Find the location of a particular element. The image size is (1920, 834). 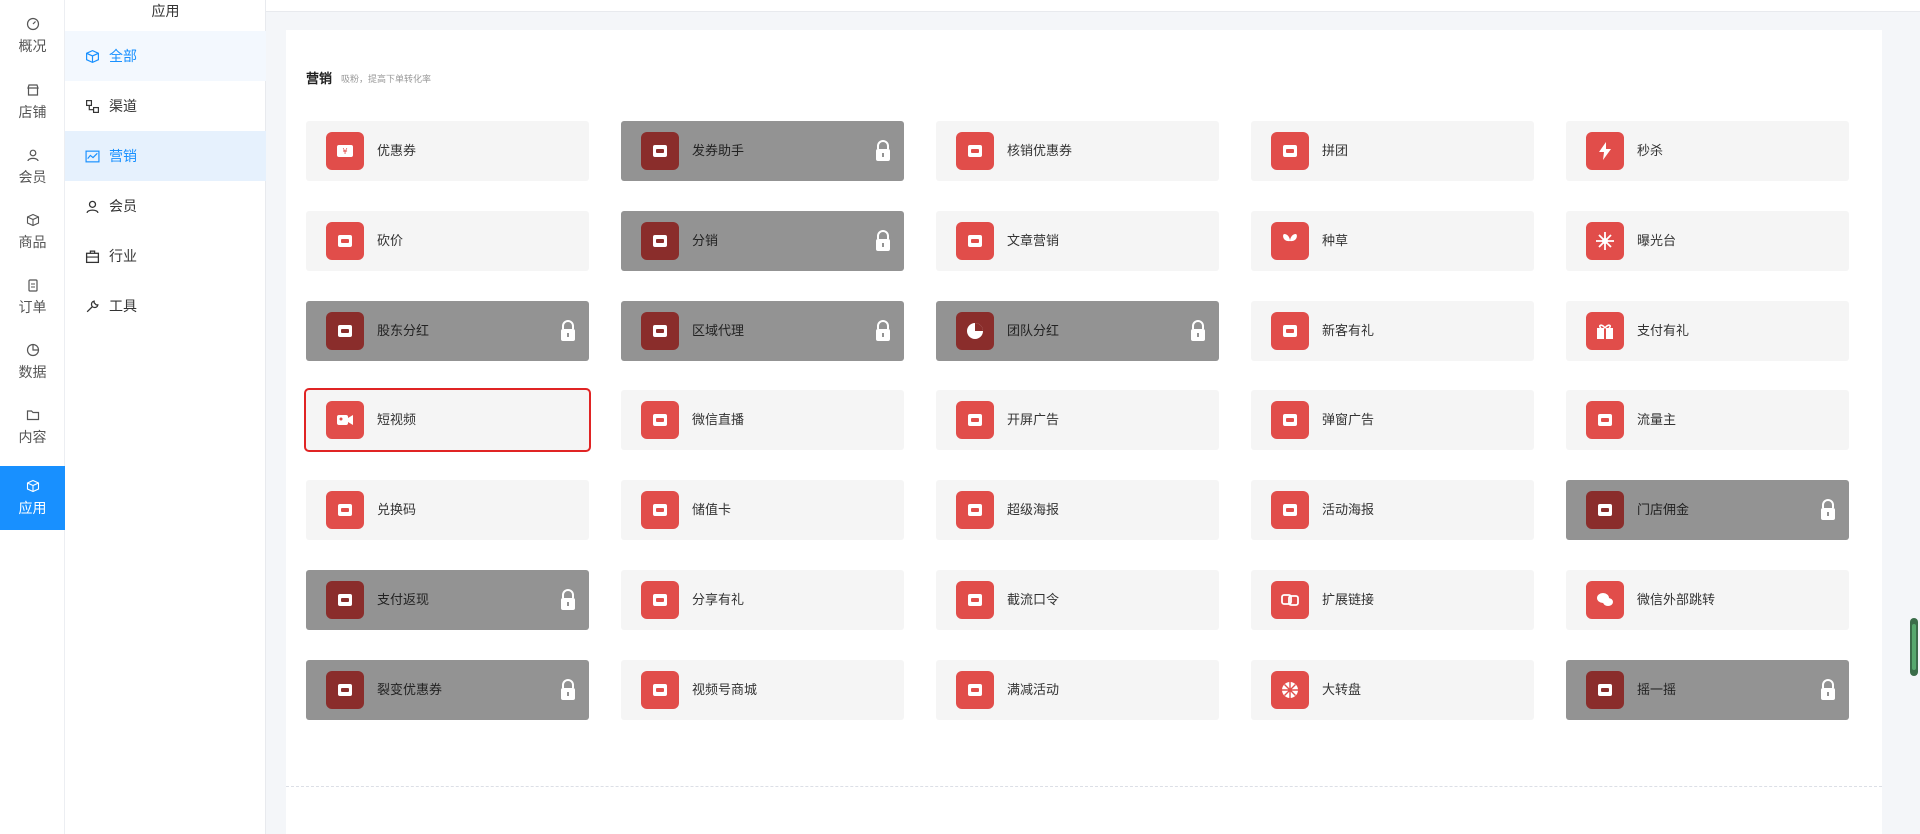

app-card: 发券助手 is located at coordinates (762, 151).